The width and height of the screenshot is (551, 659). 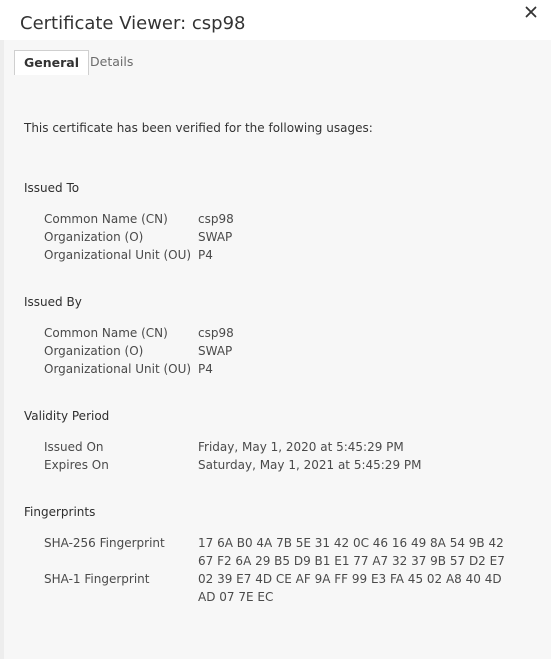 What do you see at coordinates (52, 188) in the screenshot?
I see `issued-to-heading: Issued To` at bounding box center [52, 188].